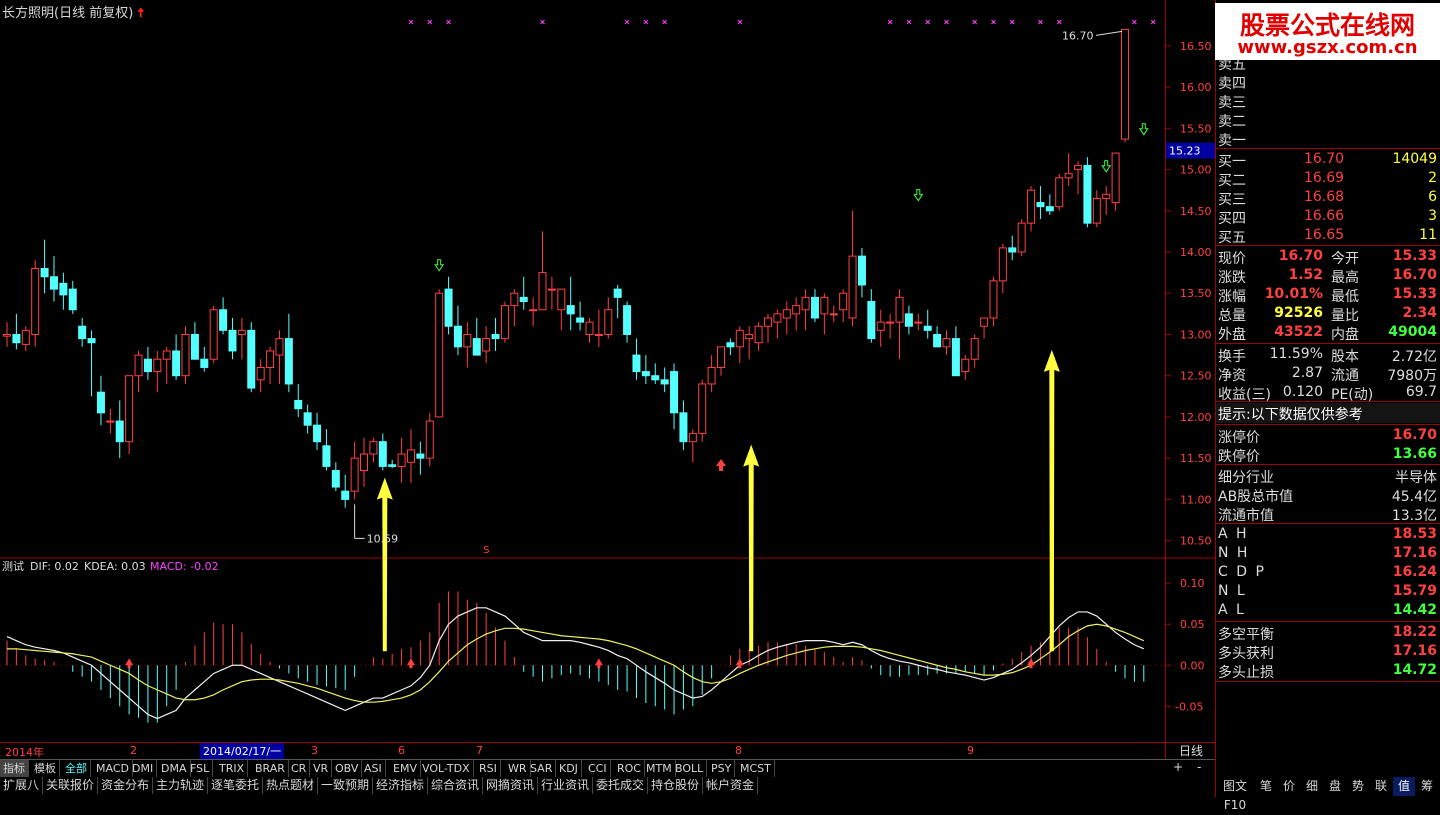 This screenshot has width=1440, height=815. Describe the element at coordinates (71, 785) in the screenshot. I see `info-tab: 关联报价` at that location.